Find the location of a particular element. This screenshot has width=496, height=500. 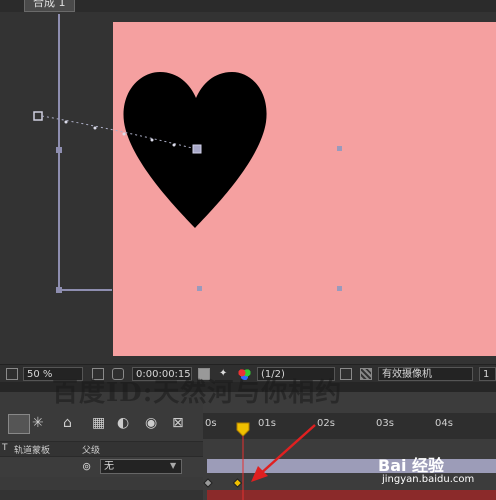

timeline-overlay is located at coordinates (259, 461).